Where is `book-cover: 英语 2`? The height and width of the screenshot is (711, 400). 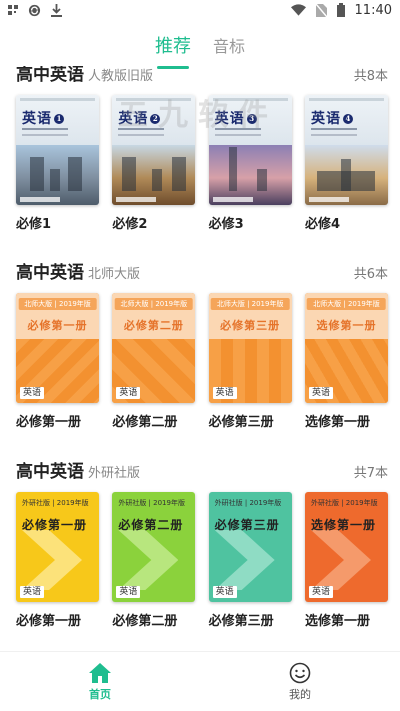 book-cover: 英语 2 is located at coordinates (154, 150).